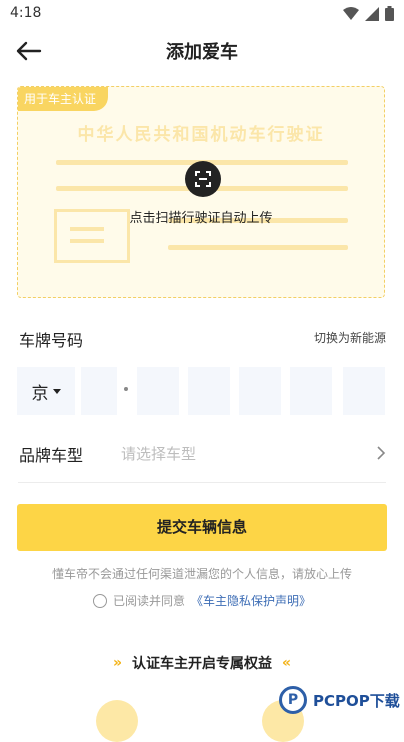  Describe the element at coordinates (202, 527) in the screenshot. I see `submit-vehicle-button: 提交车辆信息` at that location.